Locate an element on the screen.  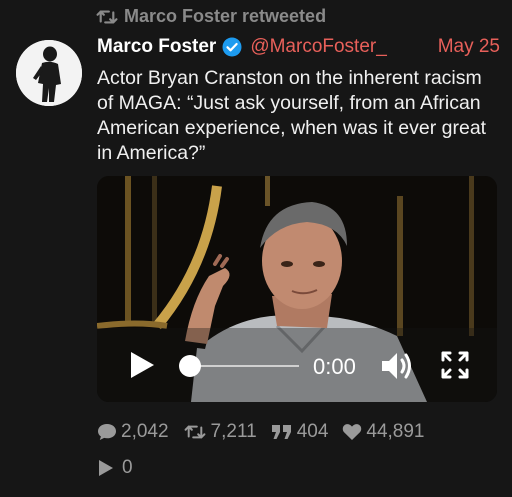
tweet-stats: 2,042 7,211 404 44,891 is located at coordinates (268, 432).